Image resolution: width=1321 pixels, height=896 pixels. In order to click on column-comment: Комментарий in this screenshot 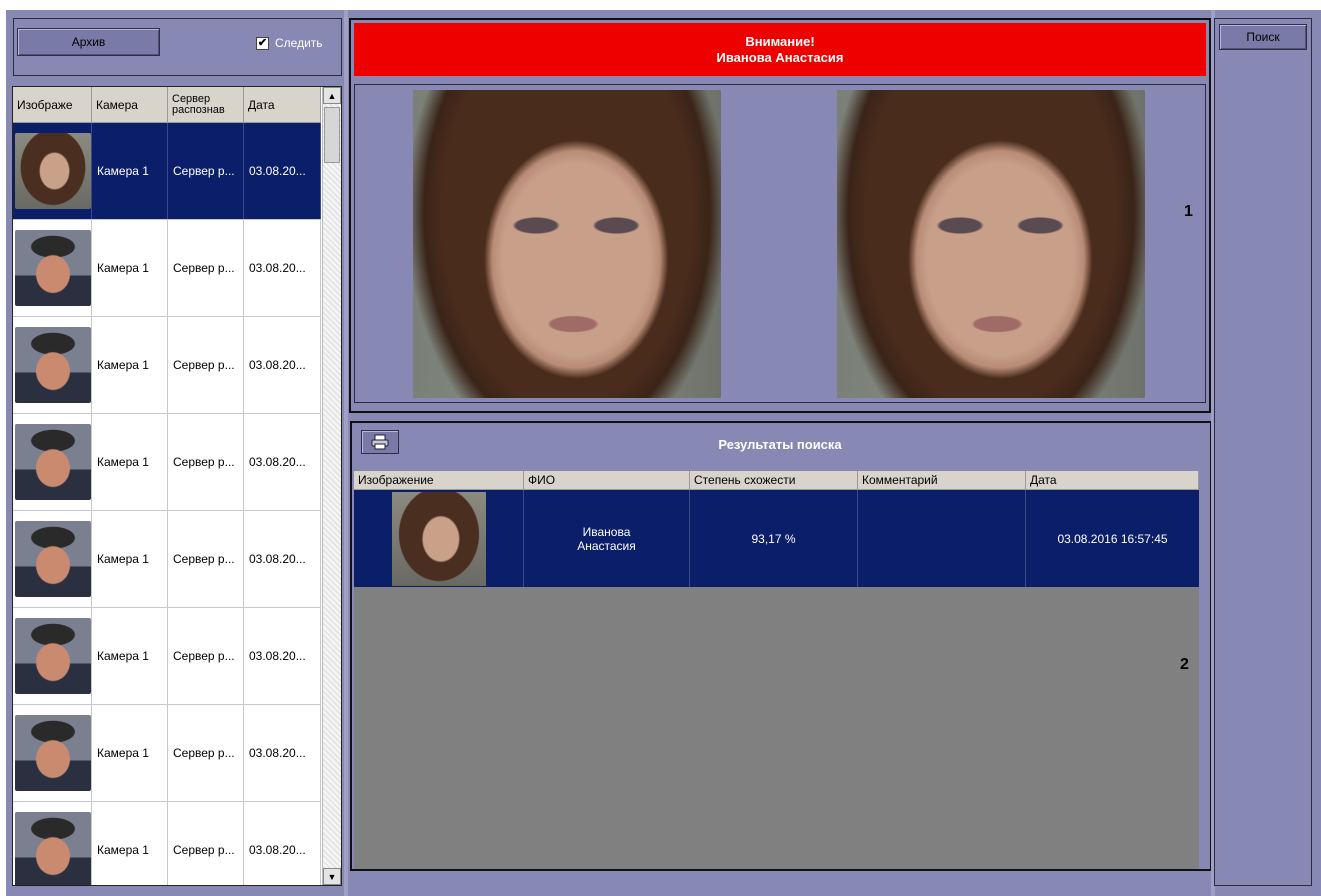, I will do `click(942, 480)`.